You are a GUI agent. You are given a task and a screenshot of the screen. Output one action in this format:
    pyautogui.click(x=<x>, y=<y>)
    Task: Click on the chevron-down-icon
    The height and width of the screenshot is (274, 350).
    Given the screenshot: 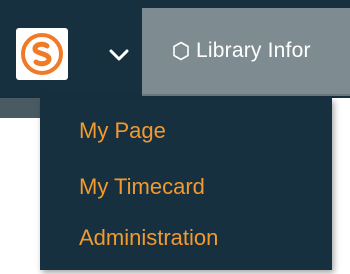 What is the action you would take?
    pyautogui.click(x=119, y=55)
    